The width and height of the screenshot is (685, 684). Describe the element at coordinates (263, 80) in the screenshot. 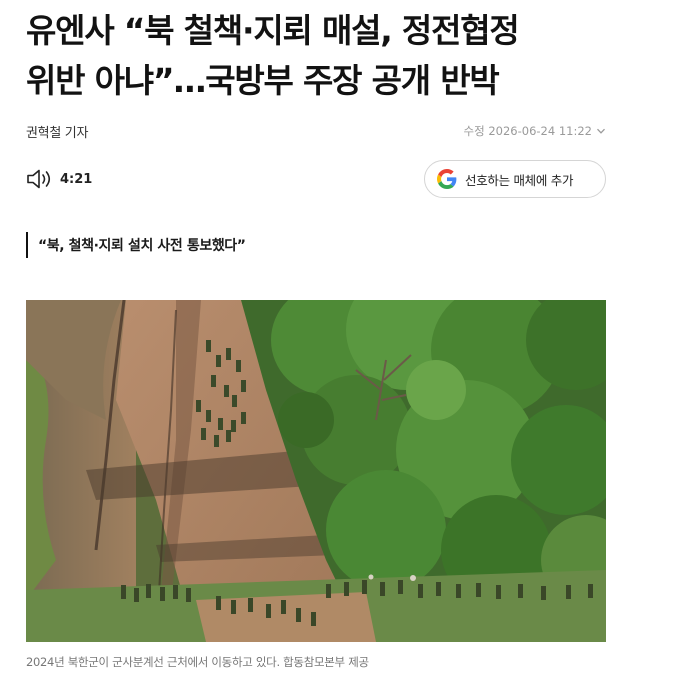

I see `headline-line-2: 위반 아냐”…국방부 주장 공개 반박` at that location.